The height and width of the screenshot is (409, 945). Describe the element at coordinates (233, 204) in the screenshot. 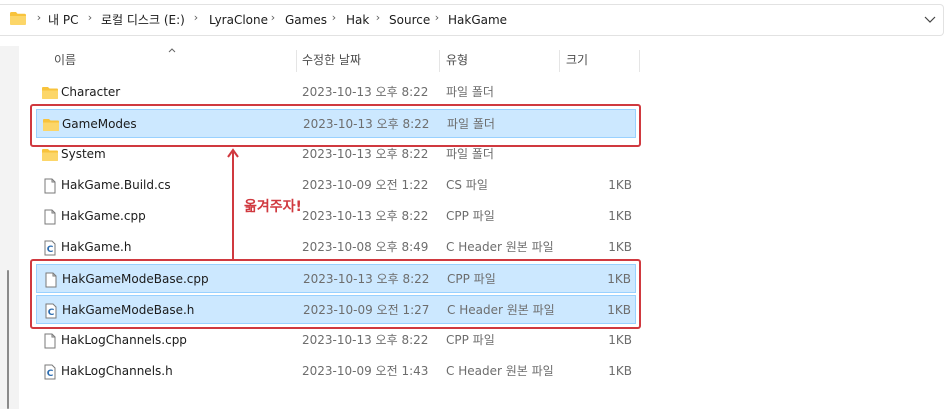

I see `arrow-up-icon` at that location.